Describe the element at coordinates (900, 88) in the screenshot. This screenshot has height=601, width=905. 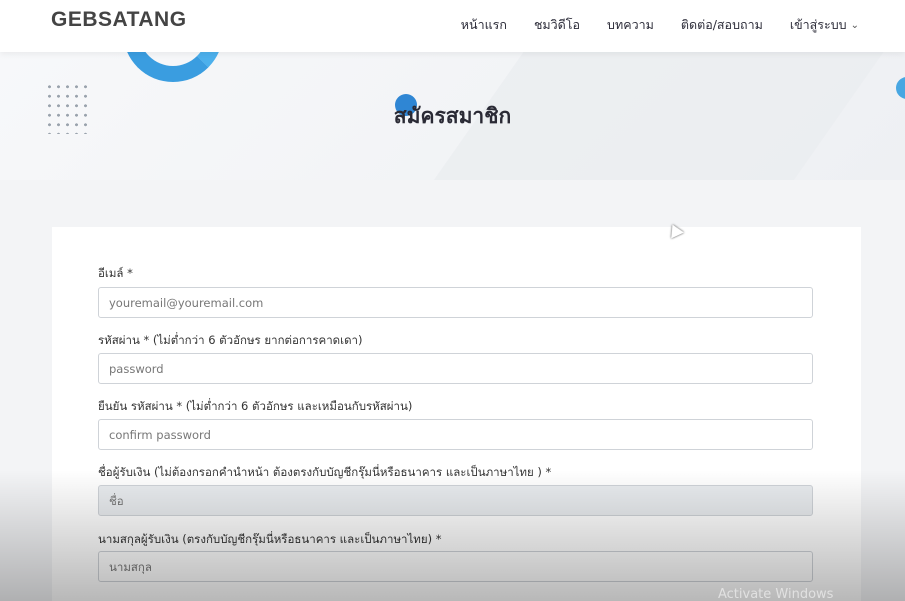
I see `decorative-blue-dot-right` at that location.